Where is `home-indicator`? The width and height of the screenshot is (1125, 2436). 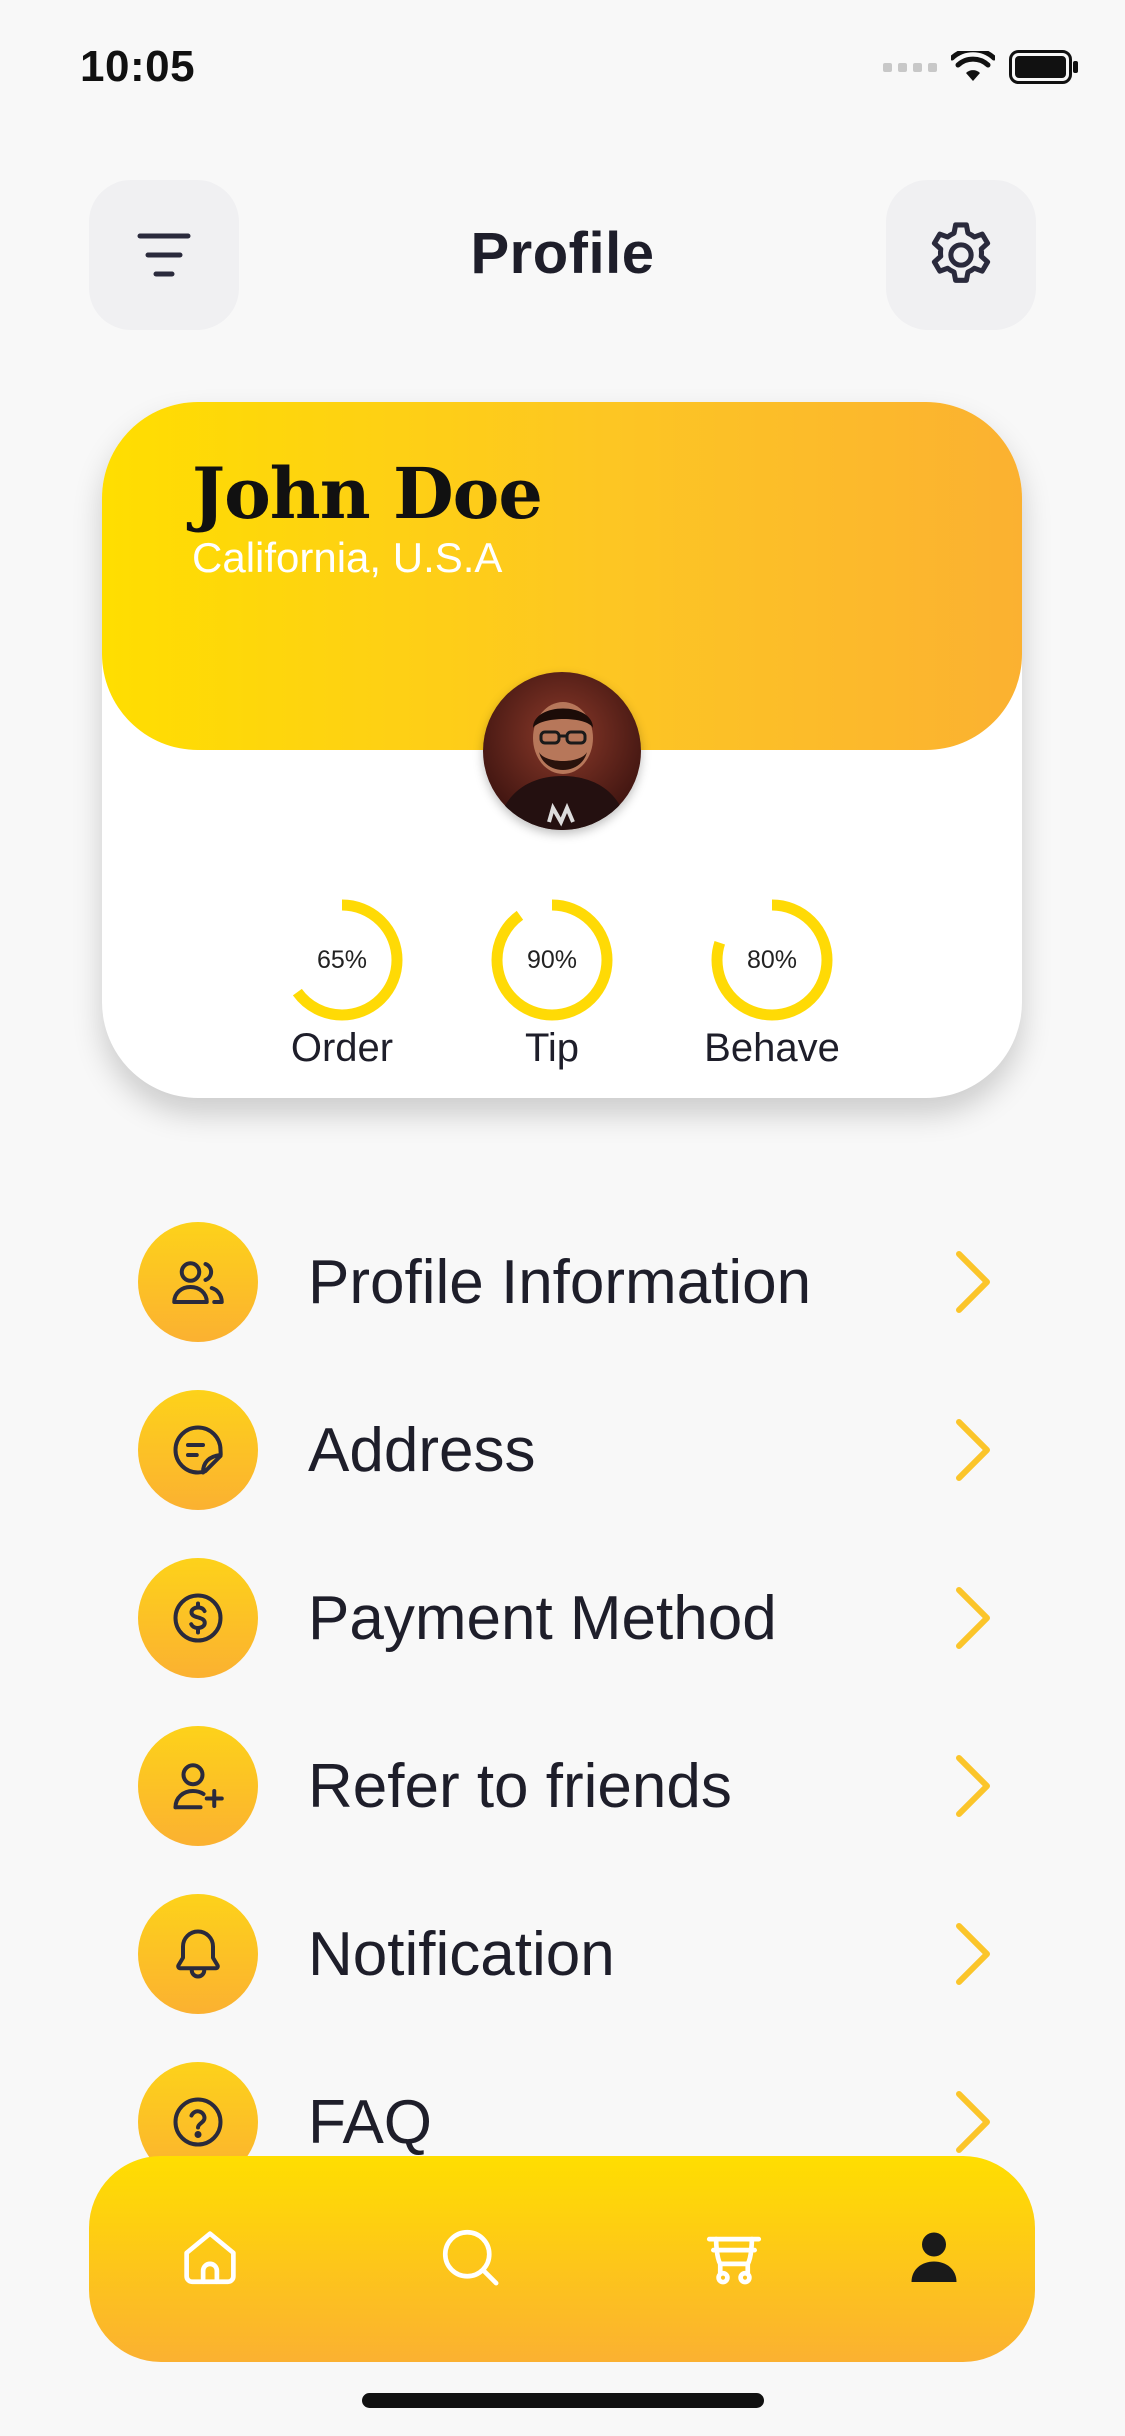 home-indicator is located at coordinates (563, 2400).